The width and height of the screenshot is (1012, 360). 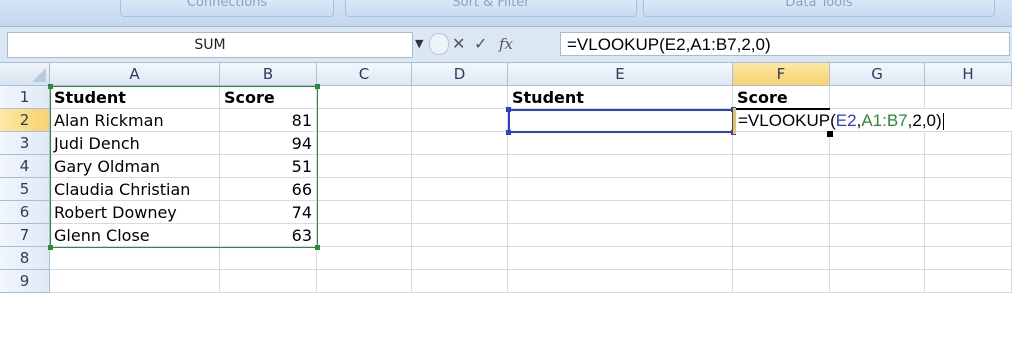 What do you see at coordinates (872, 120) in the screenshot?
I see `cell-f2-editor: =VLOOKUP(E2,A1:B7,2,0)` at bounding box center [872, 120].